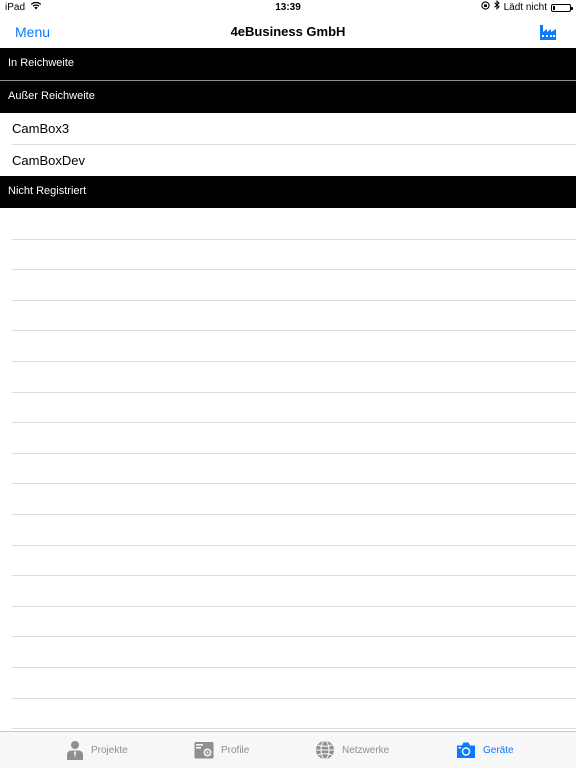 The width and height of the screenshot is (576, 768). I want to click on page-title: 4eBusiness GmbH, so click(288, 31).